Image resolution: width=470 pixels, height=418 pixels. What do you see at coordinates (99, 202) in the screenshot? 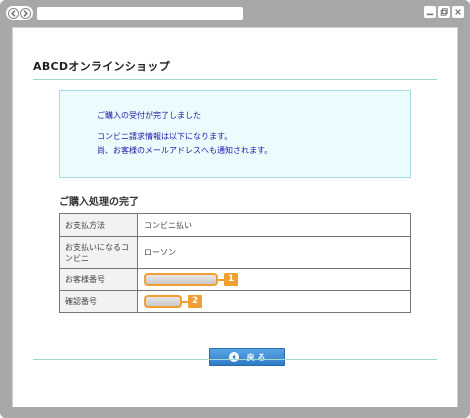
I see `section-title: ご購入処理の完了` at bounding box center [99, 202].